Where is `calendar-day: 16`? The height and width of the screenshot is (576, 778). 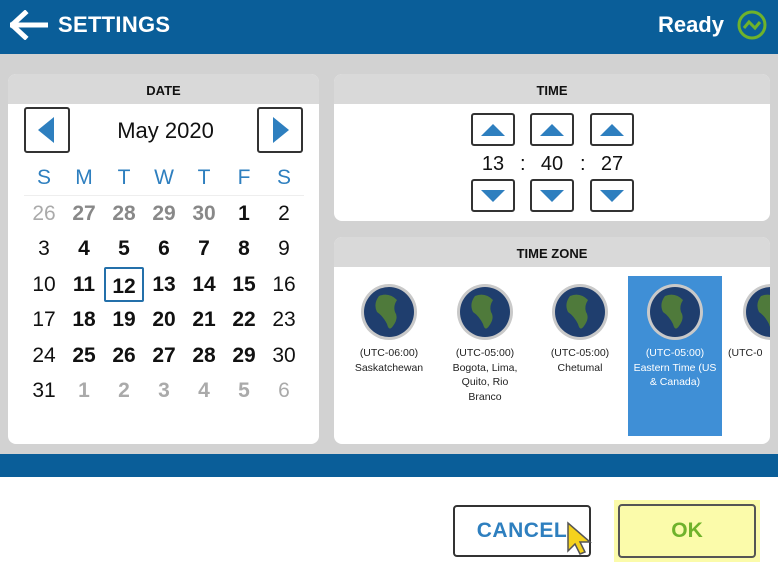
calendar-day: 16 is located at coordinates (284, 284).